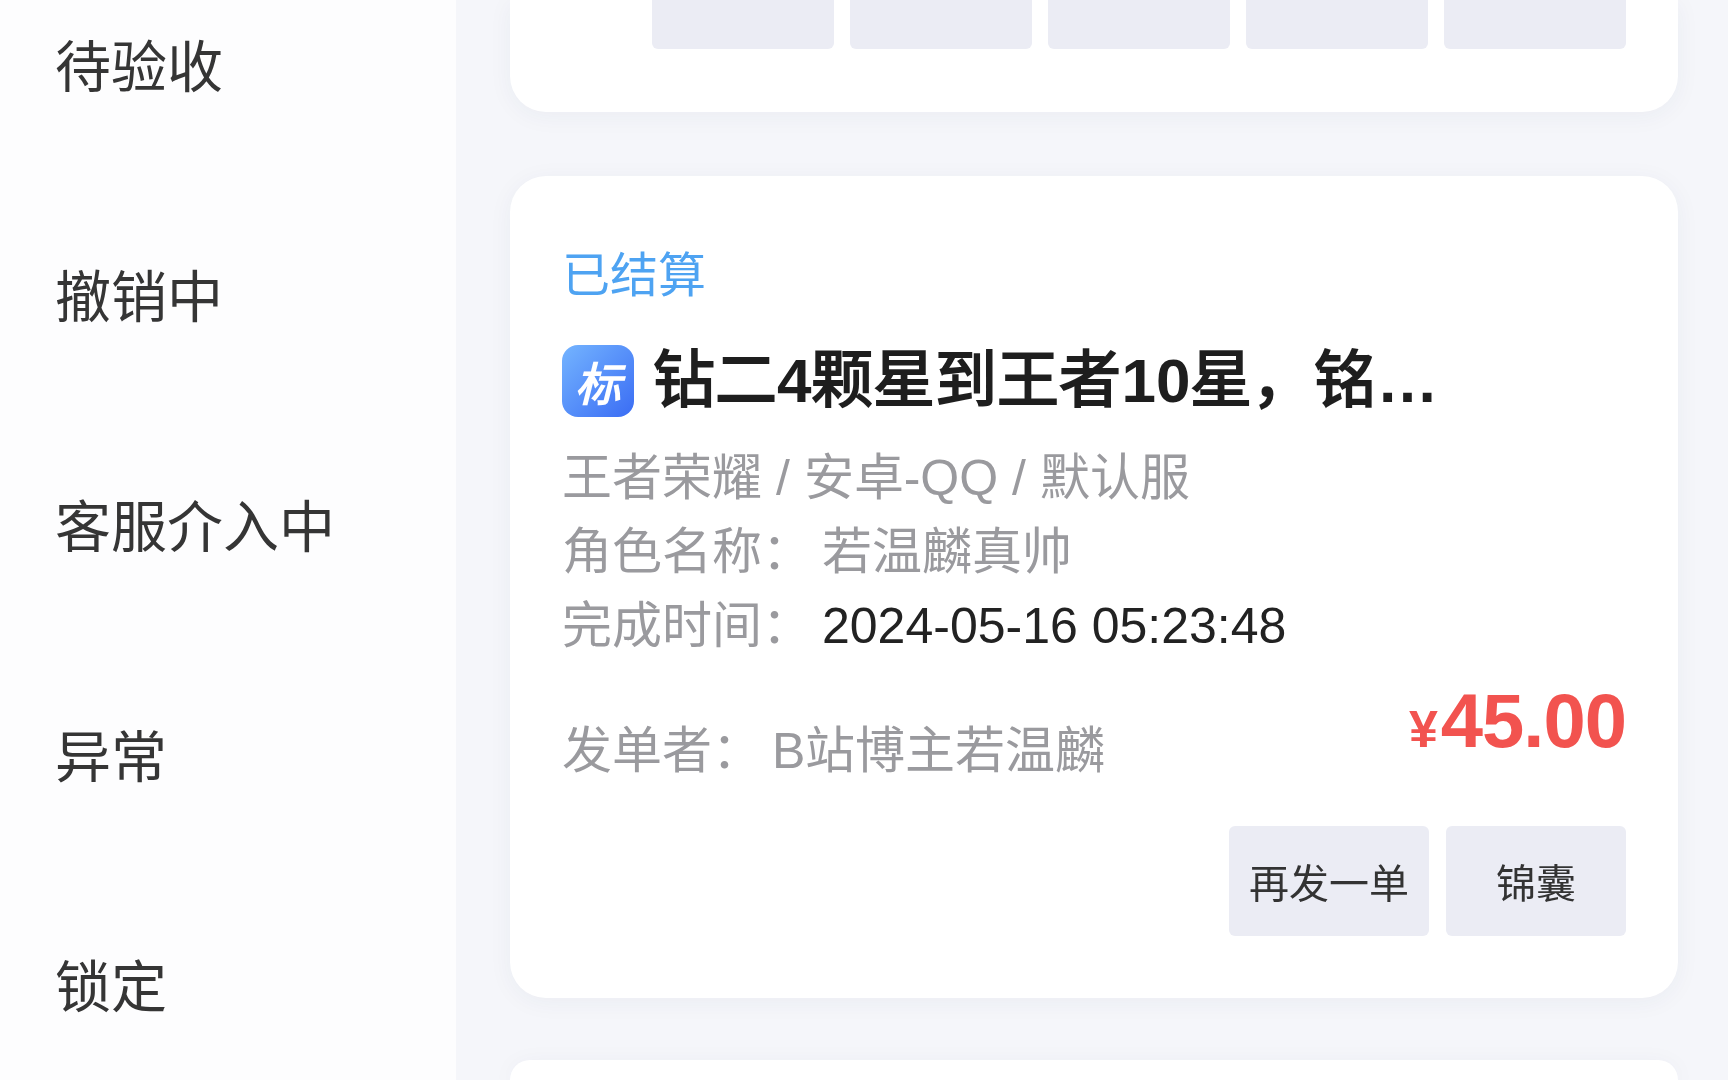  What do you see at coordinates (662, 751) in the screenshot?
I see `field-label: 发单者：` at bounding box center [662, 751].